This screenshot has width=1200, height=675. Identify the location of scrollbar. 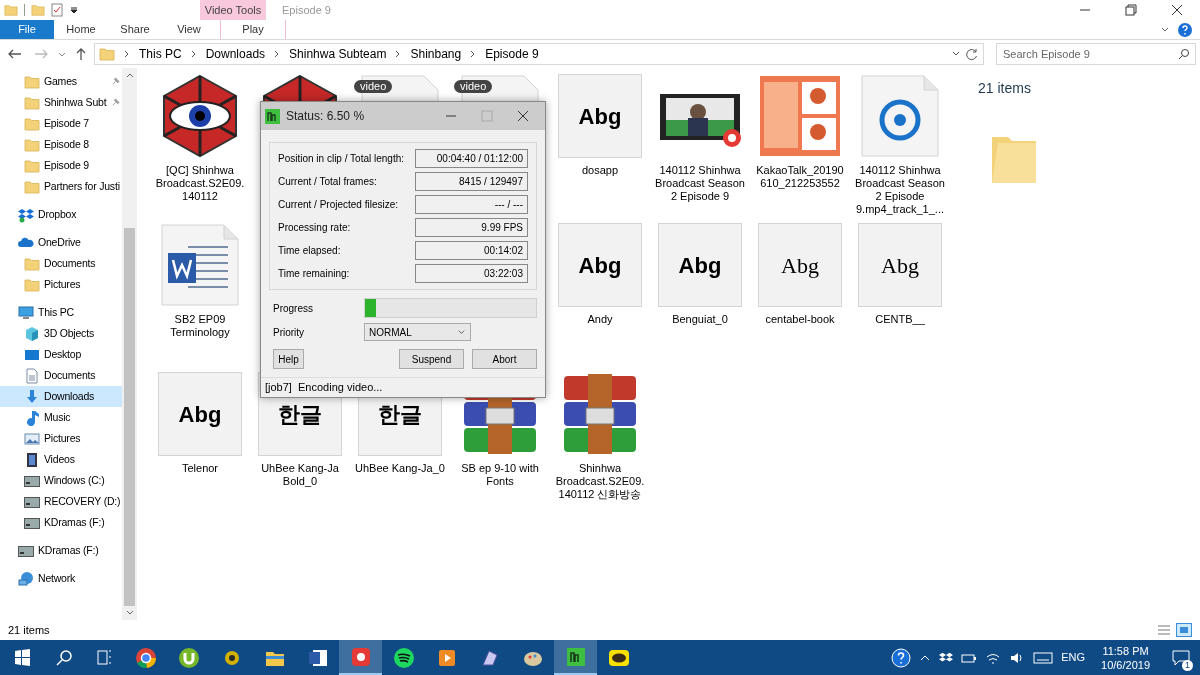
(129, 344).